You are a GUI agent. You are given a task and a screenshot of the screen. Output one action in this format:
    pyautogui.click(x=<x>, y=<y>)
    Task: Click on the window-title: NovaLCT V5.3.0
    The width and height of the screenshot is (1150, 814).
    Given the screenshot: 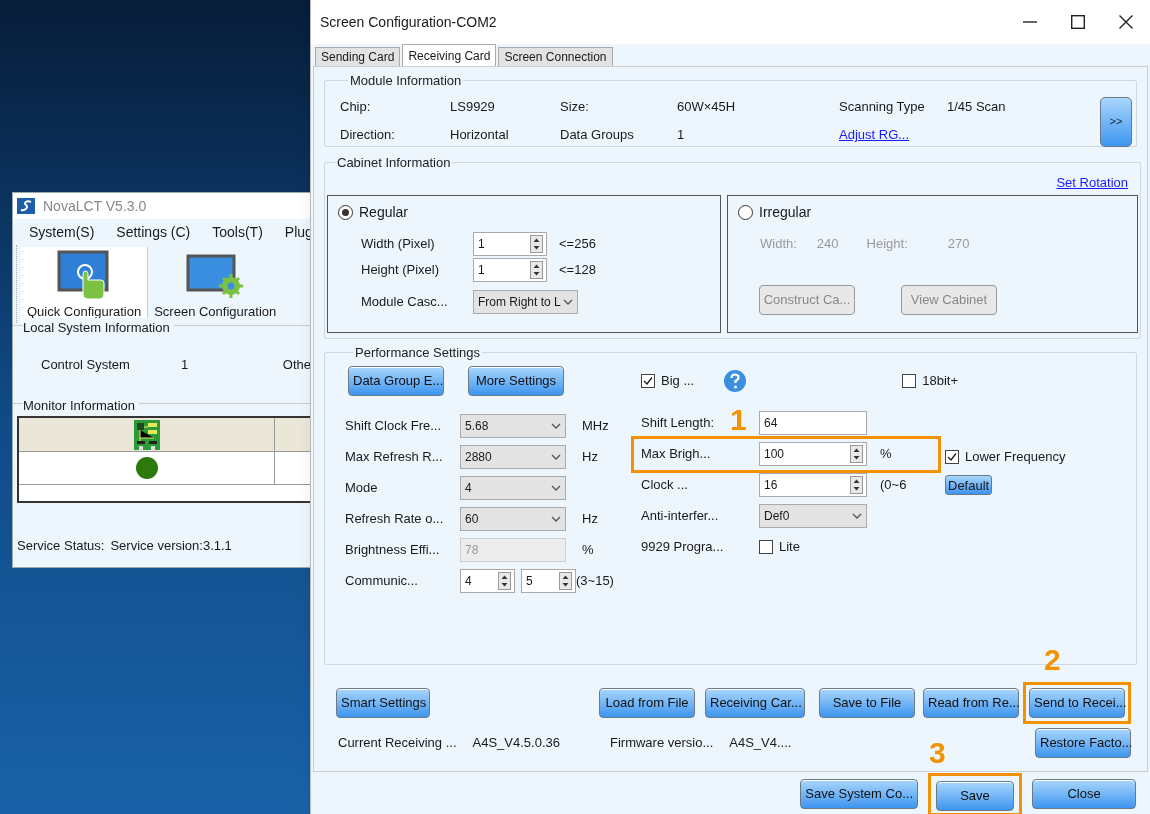 What is the action you would take?
    pyautogui.click(x=95, y=206)
    